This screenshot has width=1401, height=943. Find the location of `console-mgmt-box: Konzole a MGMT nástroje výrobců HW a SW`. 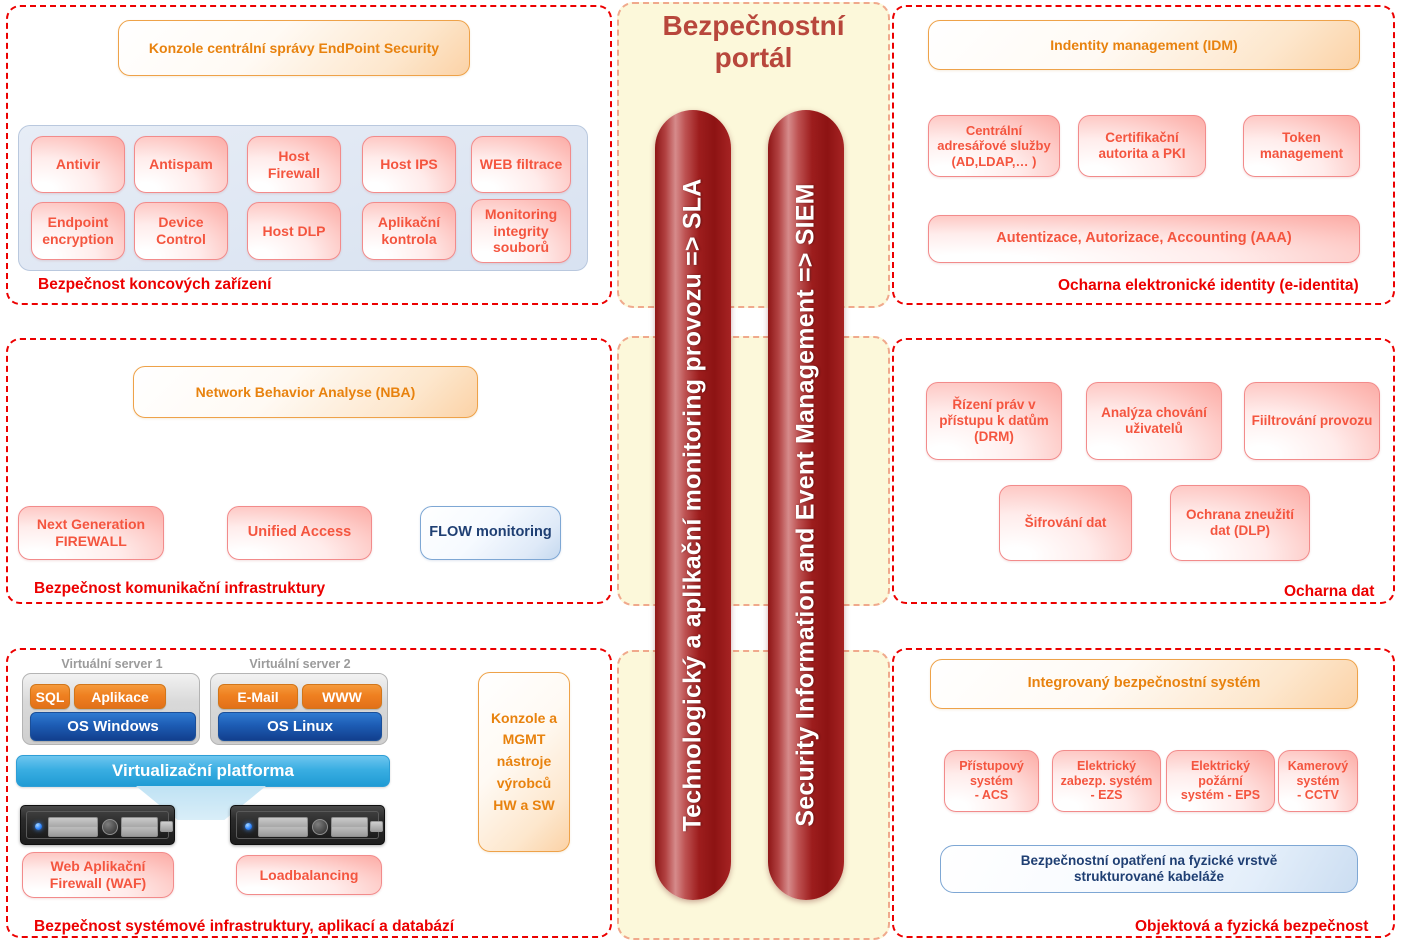

console-mgmt-box: Konzole a MGMT nástroje výrobců HW a SW is located at coordinates (524, 762).